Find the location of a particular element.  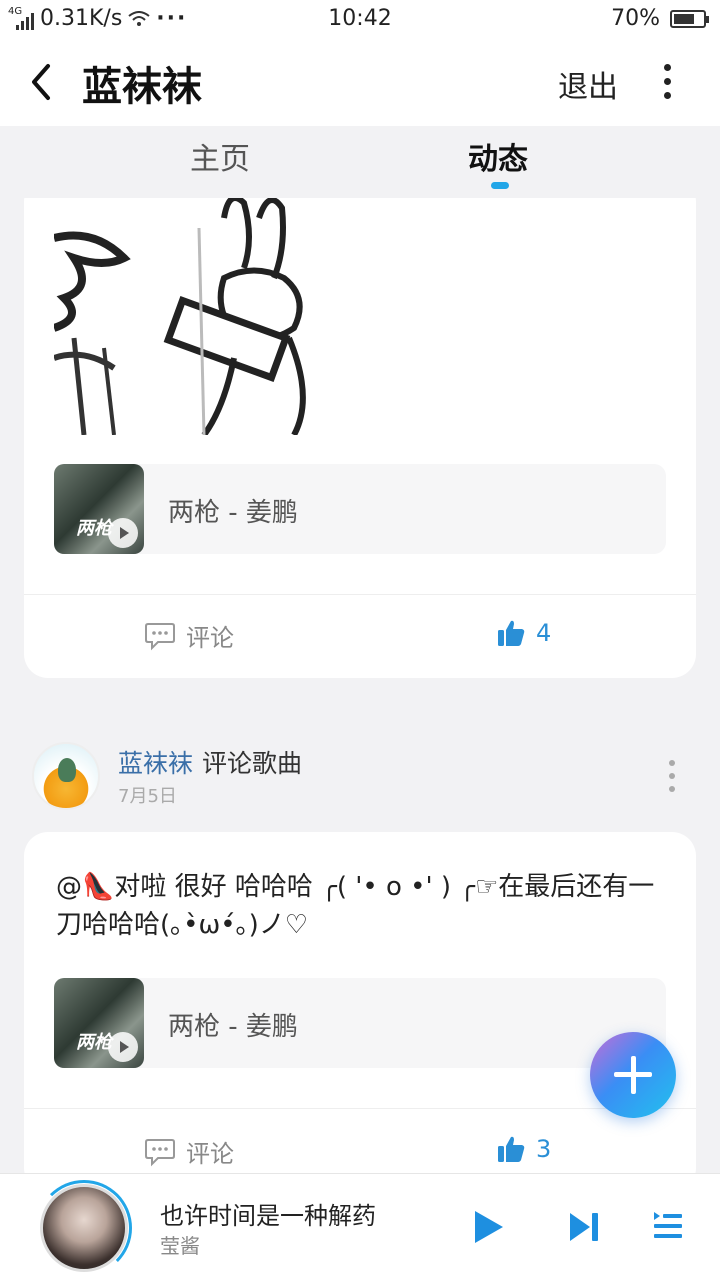

post-more-icon is located at coordinates (672, 776).